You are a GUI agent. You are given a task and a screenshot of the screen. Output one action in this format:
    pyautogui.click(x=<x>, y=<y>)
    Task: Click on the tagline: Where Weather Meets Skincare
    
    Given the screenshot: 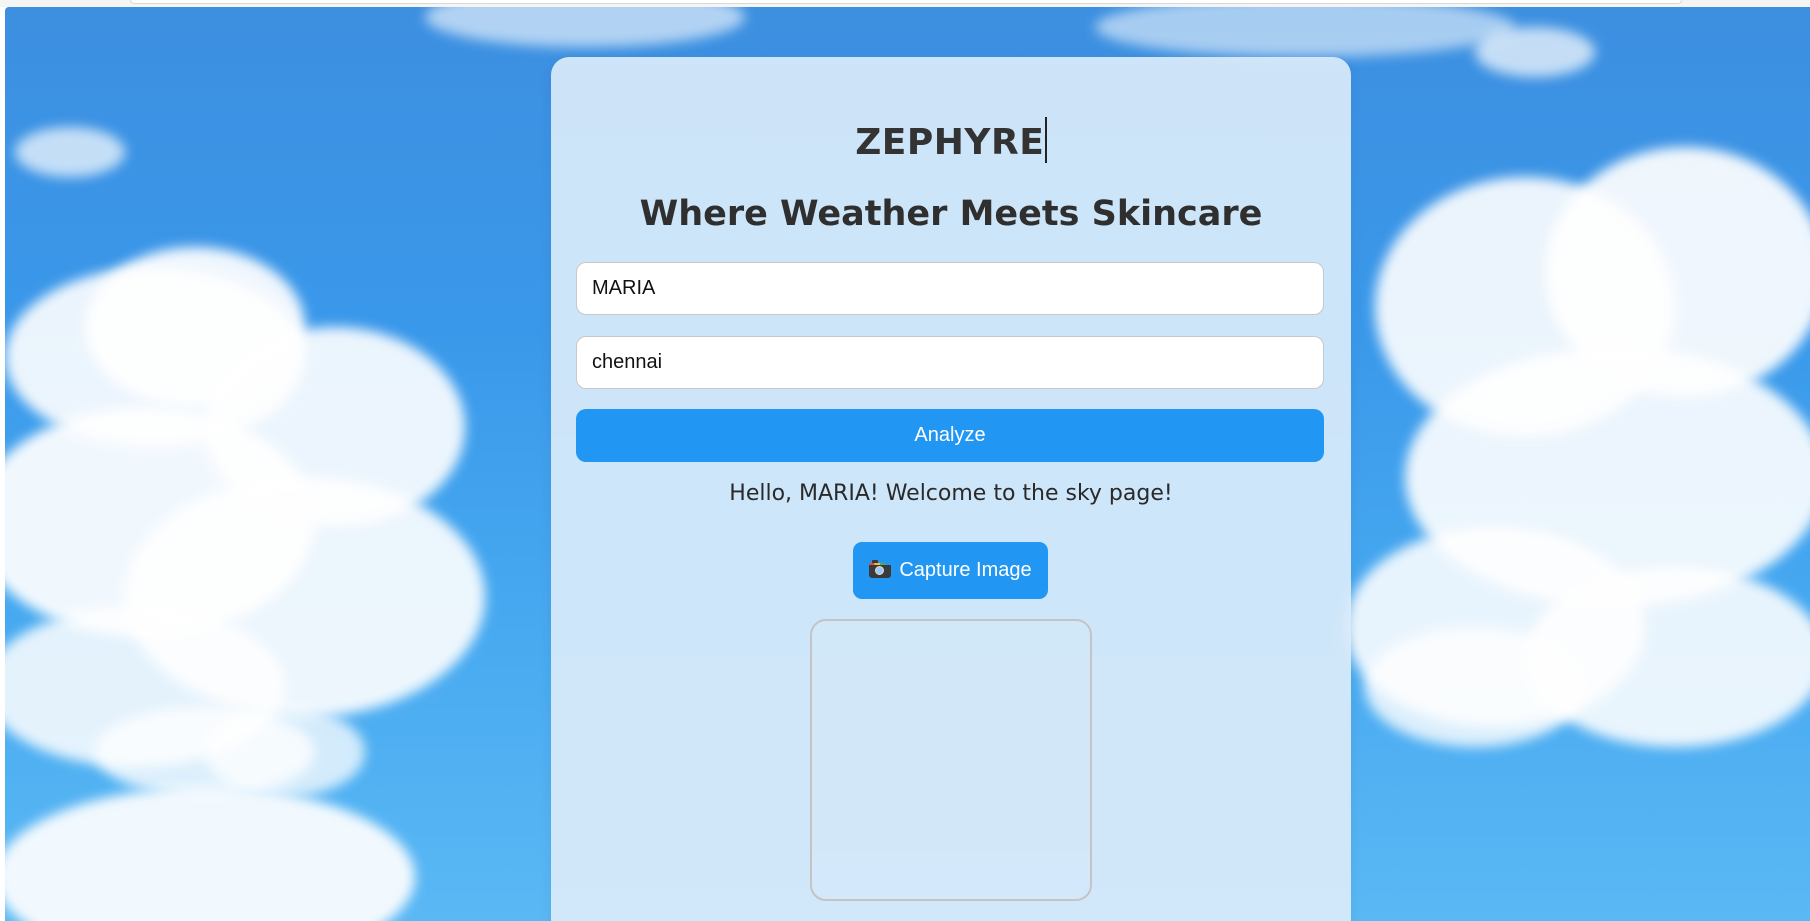 What is the action you would take?
    pyautogui.click(x=951, y=214)
    